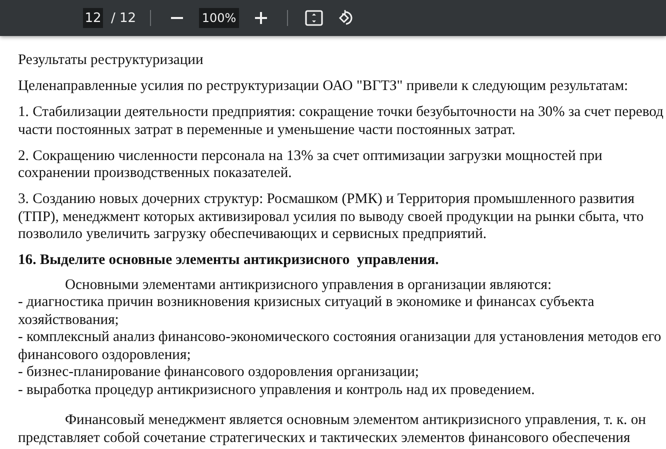 This screenshot has width=666, height=449. Describe the element at coordinates (123, 18) in the screenshot. I see `page-total: / 12` at that location.